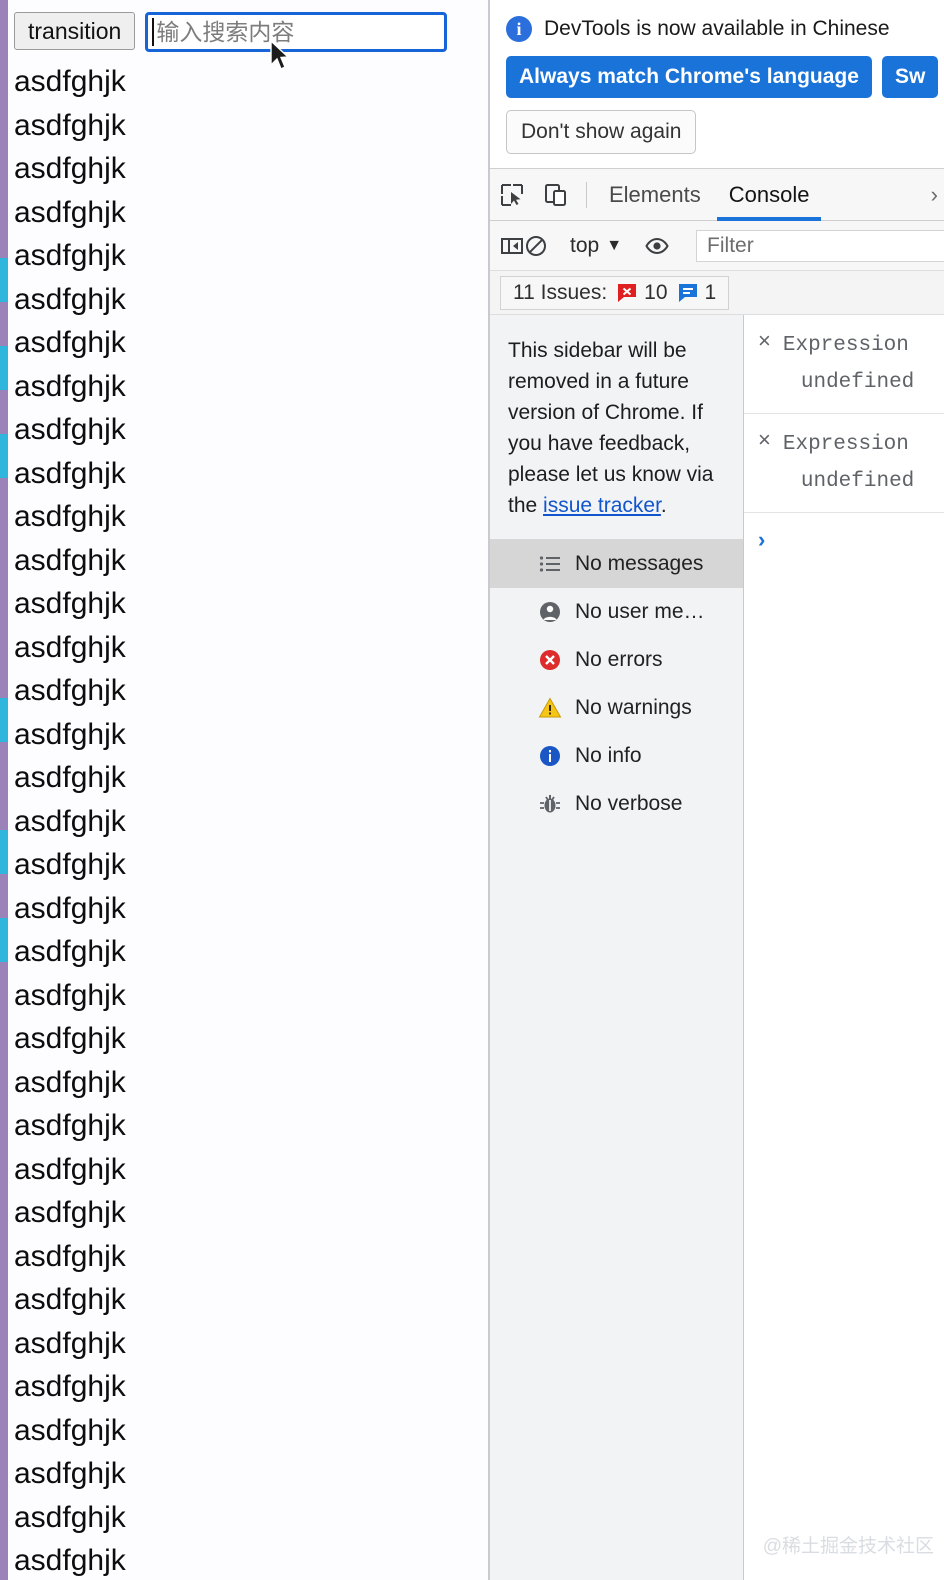 Image resolution: width=944 pixels, height=1580 pixels. What do you see at coordinates (550, 612) in the screenshot?
I see `person-icon` at bounding box center [550, 612].